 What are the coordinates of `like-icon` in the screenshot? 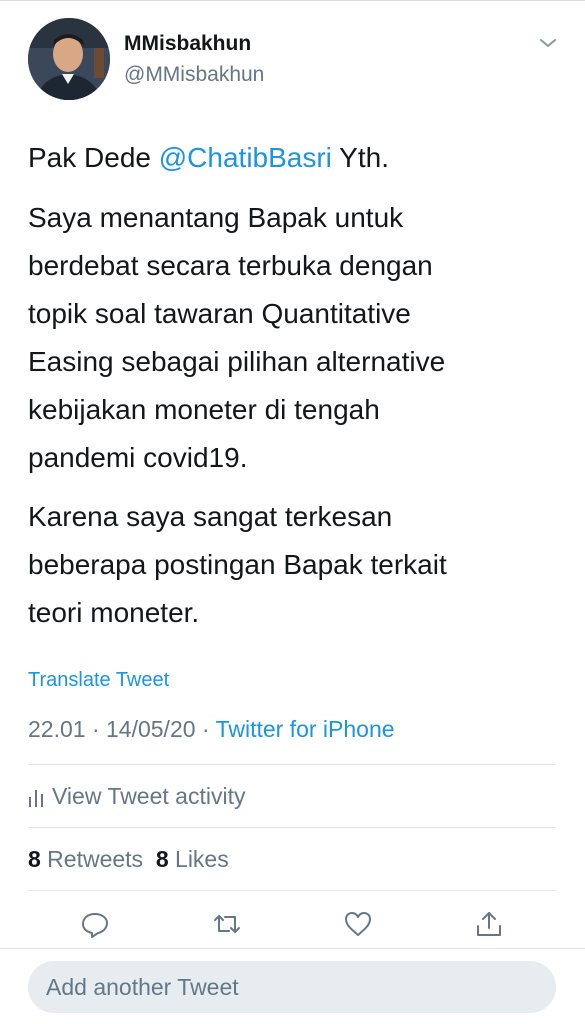 It's located at (358, 924).